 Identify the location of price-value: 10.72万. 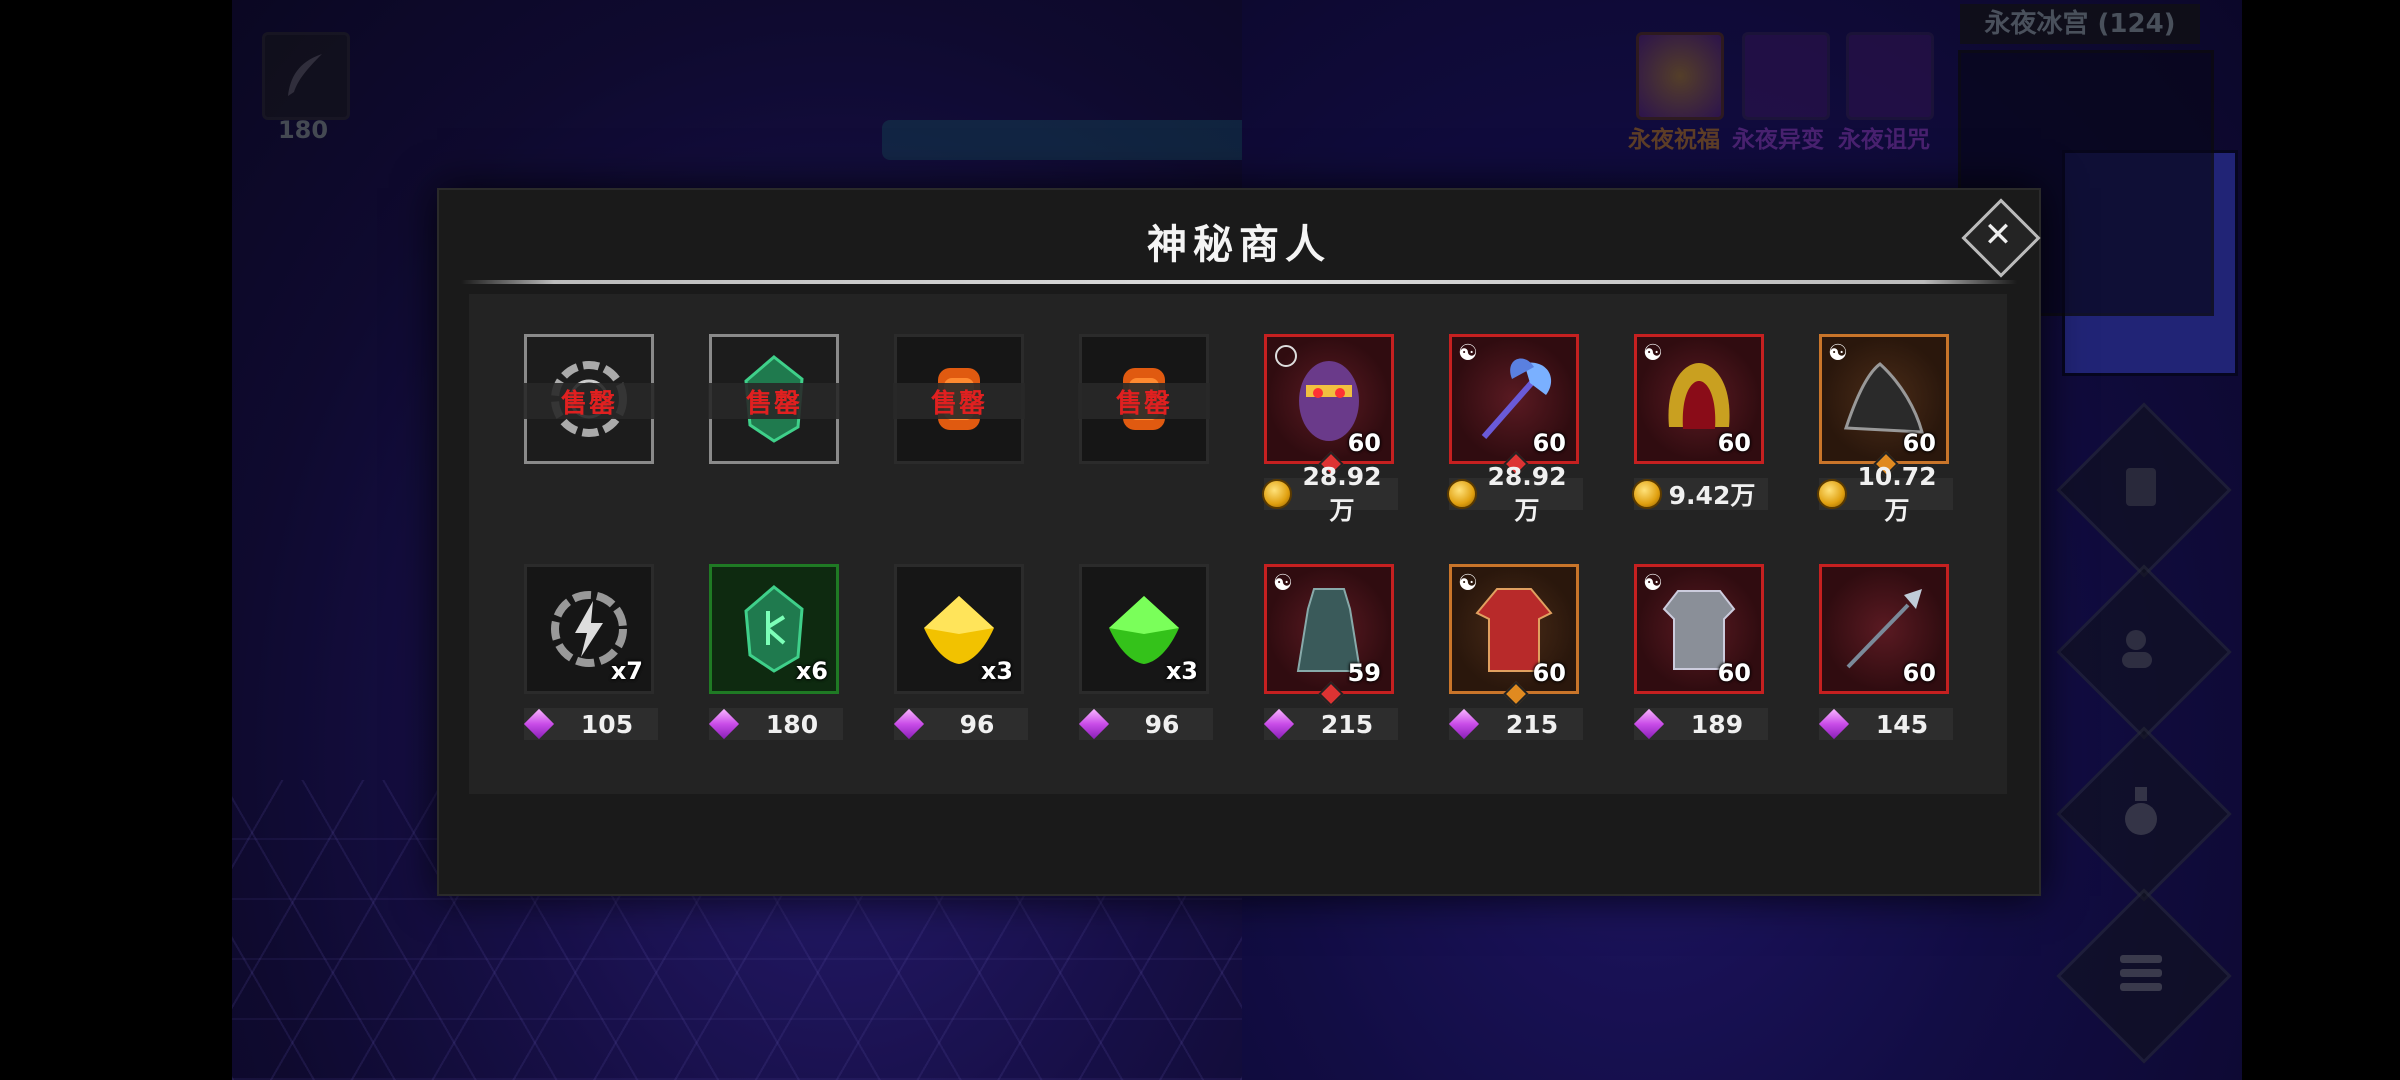
(1897, 493).